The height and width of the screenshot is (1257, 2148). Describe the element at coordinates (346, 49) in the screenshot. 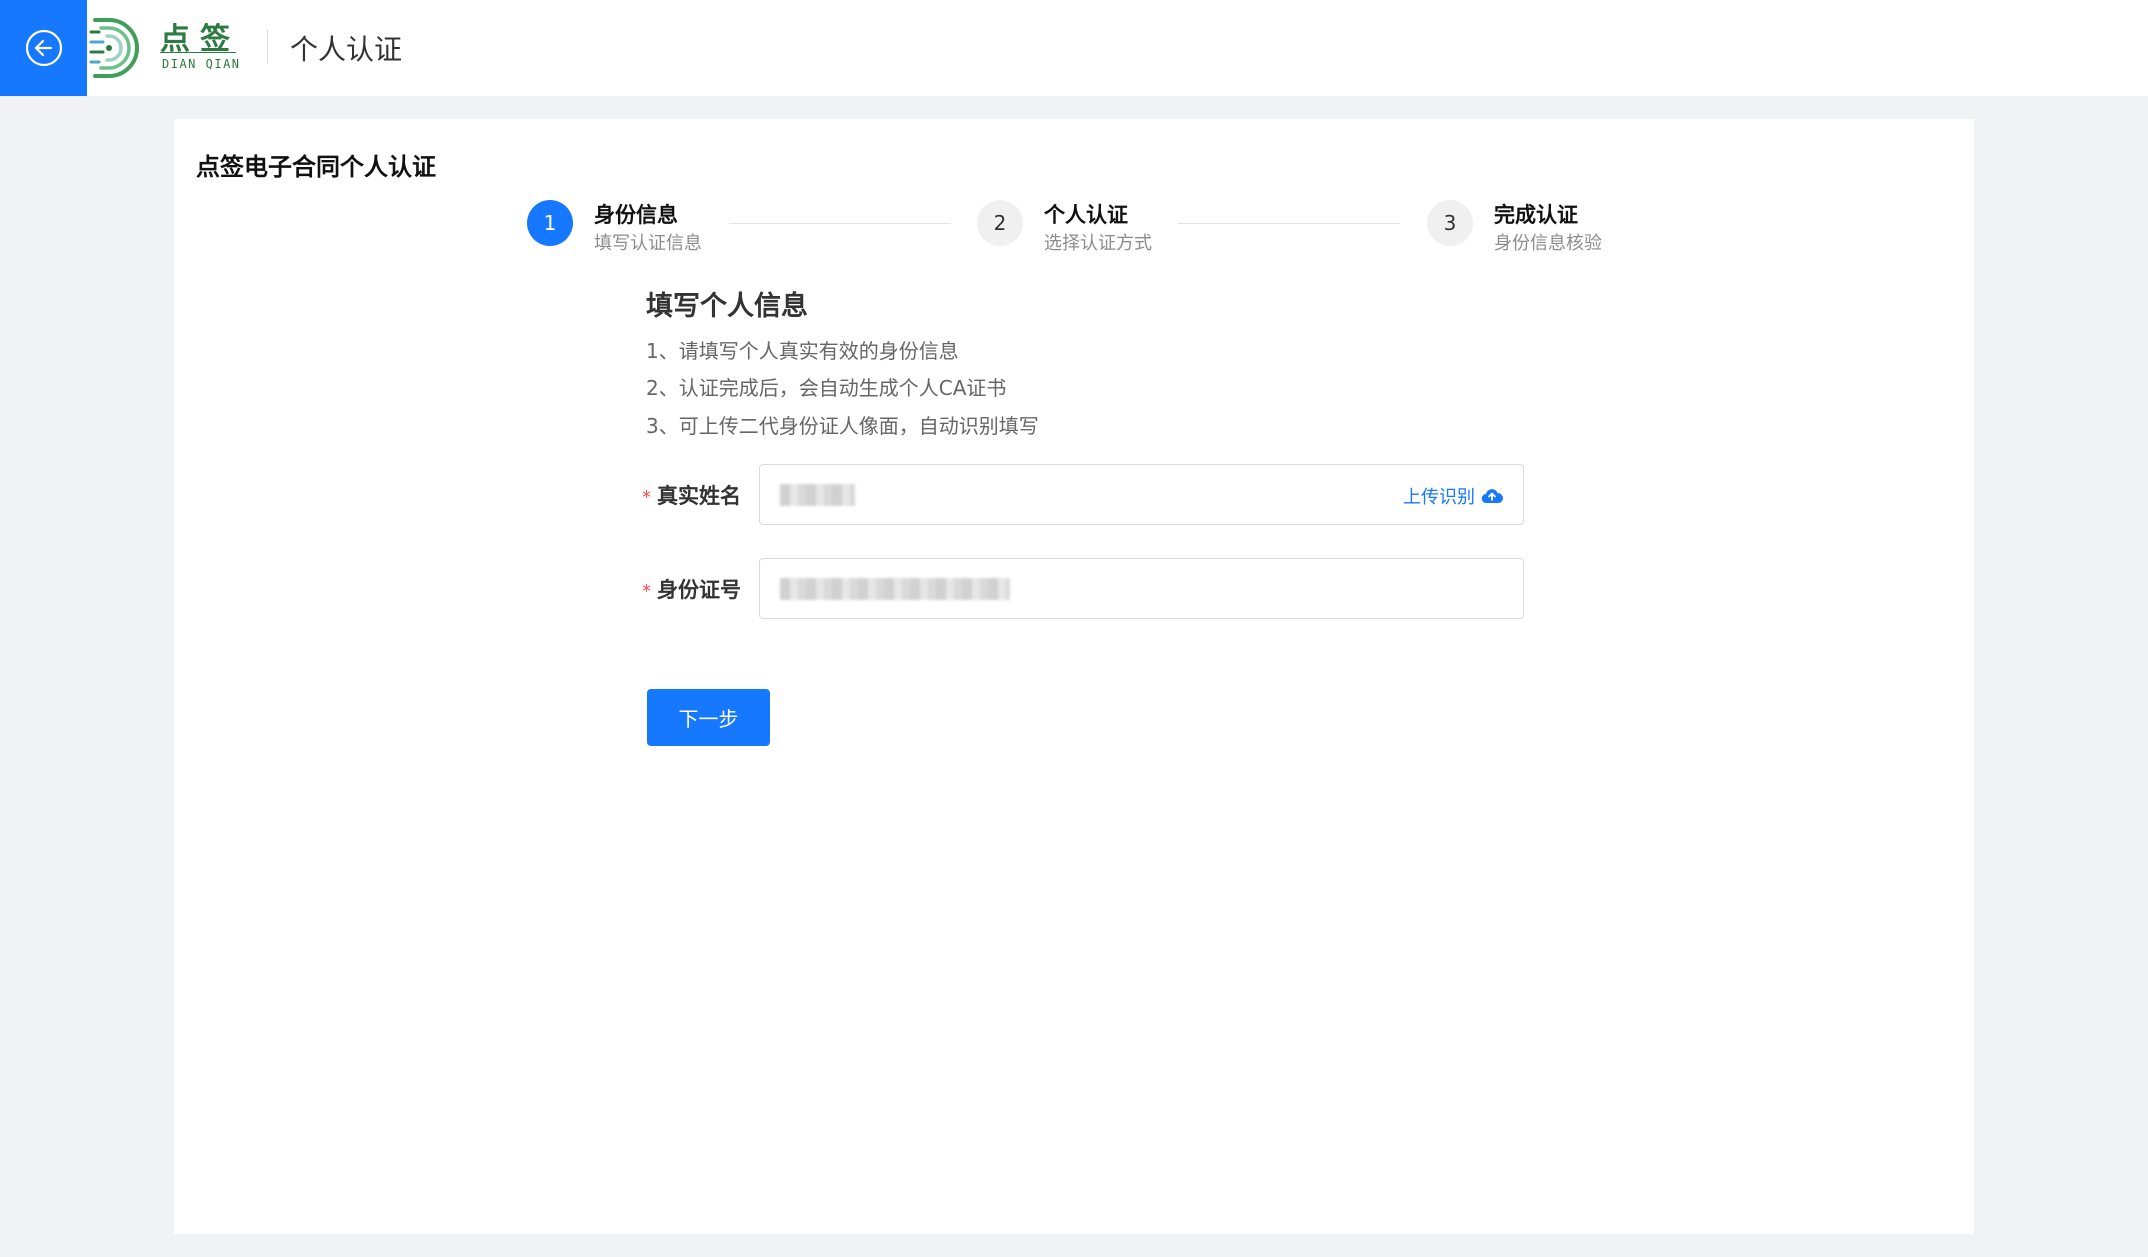

I see `page-title: 个人认证` at that location.